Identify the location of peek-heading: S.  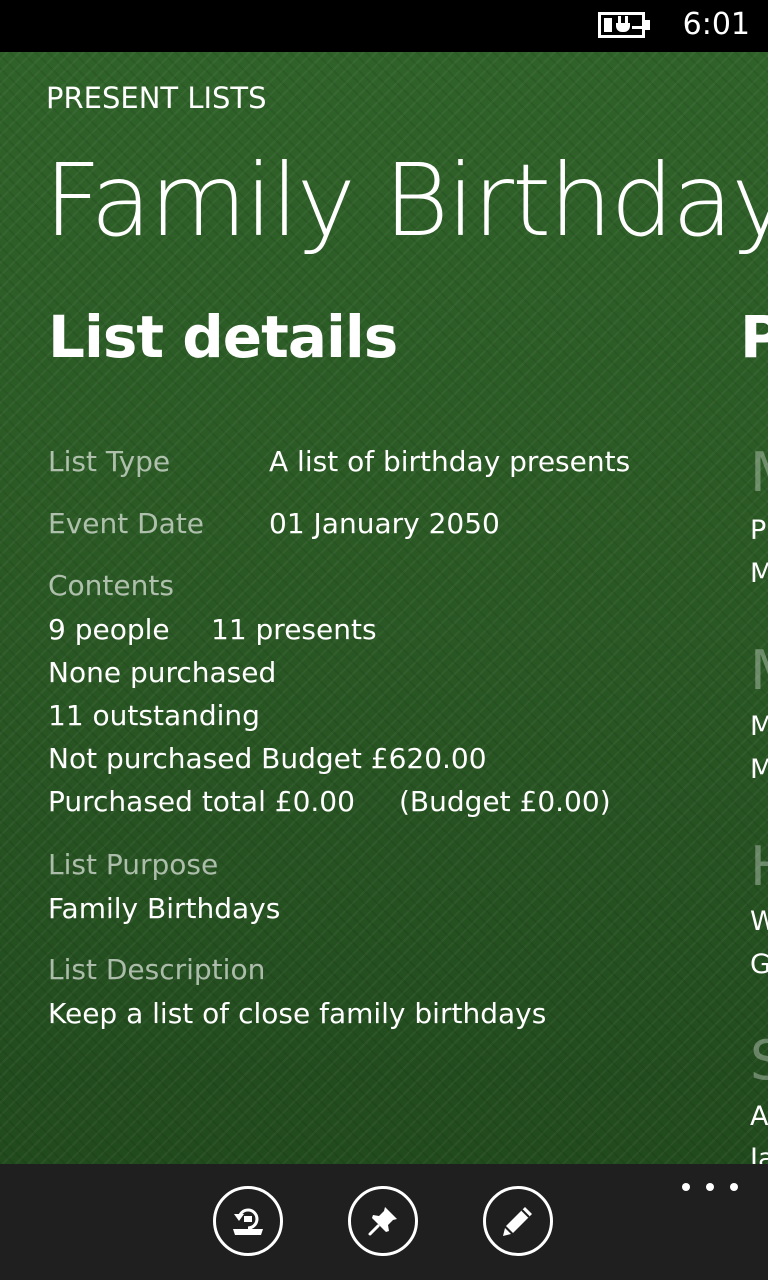
(759, 1060).